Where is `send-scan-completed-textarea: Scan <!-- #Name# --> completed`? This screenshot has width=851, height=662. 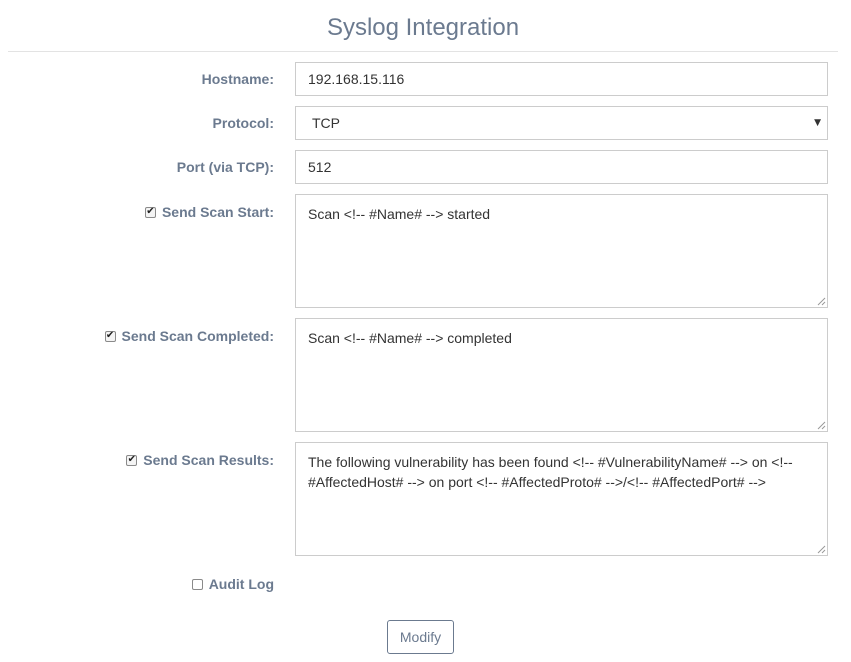
send-scan-completed-textarea: Scan <!-- #Name# --> completed is located at coordinates (561, 375).